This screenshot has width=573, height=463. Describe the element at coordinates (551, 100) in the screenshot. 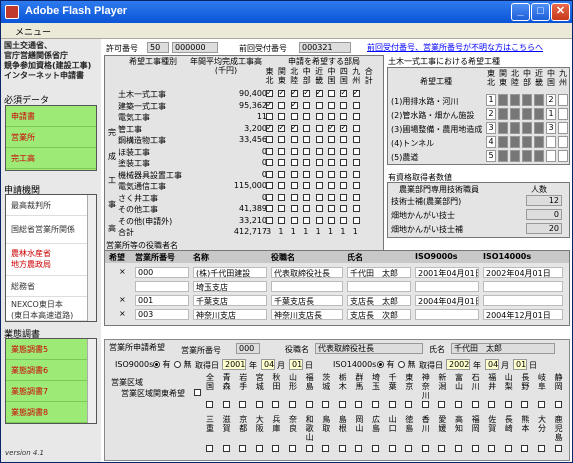

I see `civil-cell: 2` at that location.